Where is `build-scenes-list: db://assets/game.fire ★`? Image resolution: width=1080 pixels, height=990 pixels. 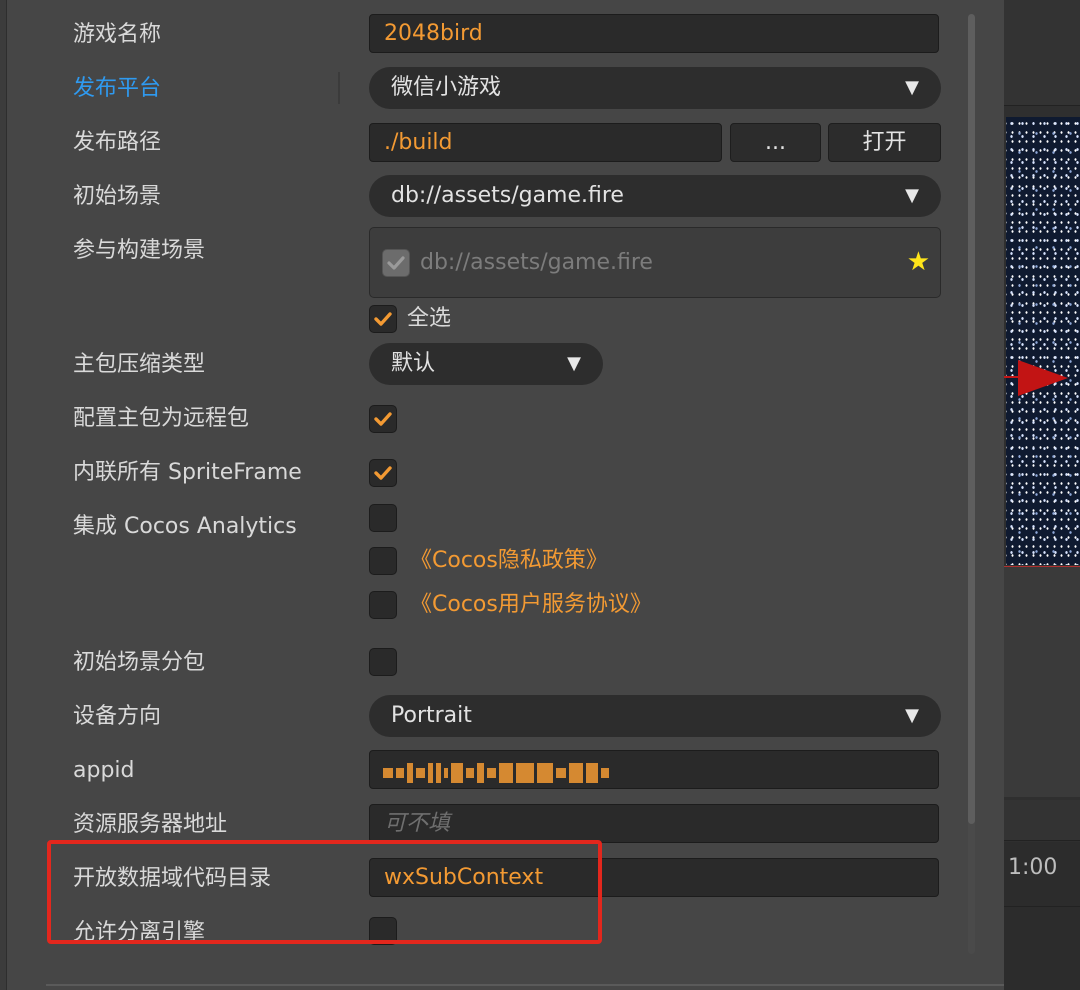
build-scenes-list: db://assets/game.fire ★ is located at coordinates (655, 262).